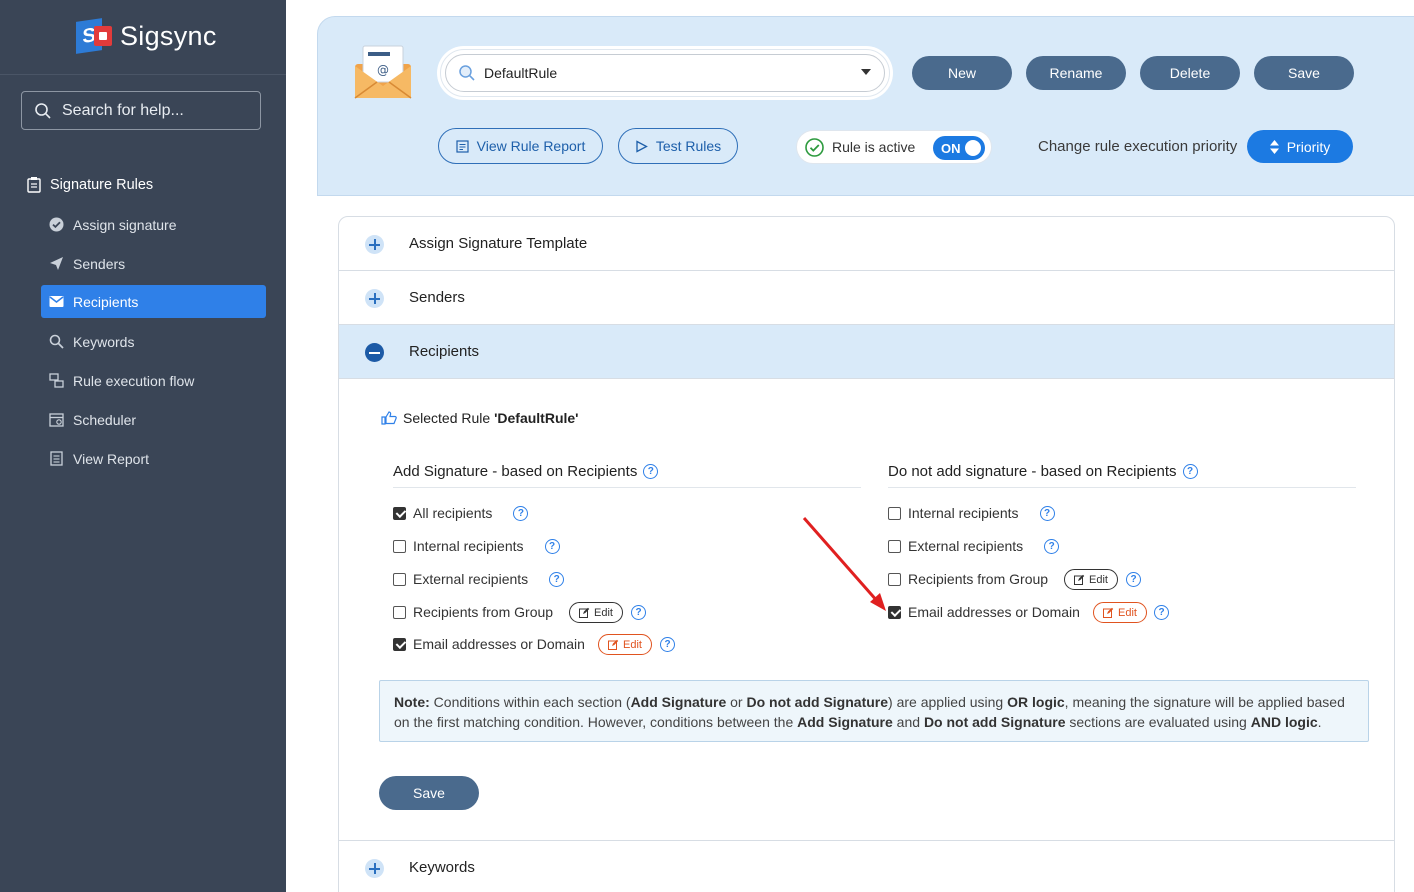 The height and width of the screenshot is (892, 1414). I want to click on sidebar-item-label: Recipients, so click(106, 301).